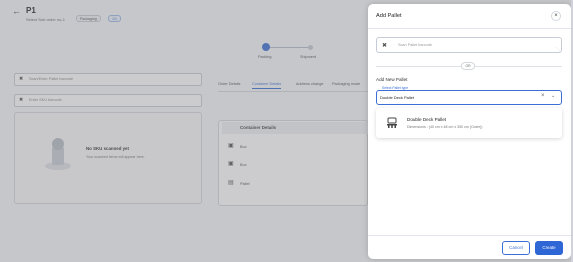 The width and height of the screenshot is (573, 262). Describe the element at coordinates (543, 96) in the screenshot. I see `clear-icon: ×` at that location.